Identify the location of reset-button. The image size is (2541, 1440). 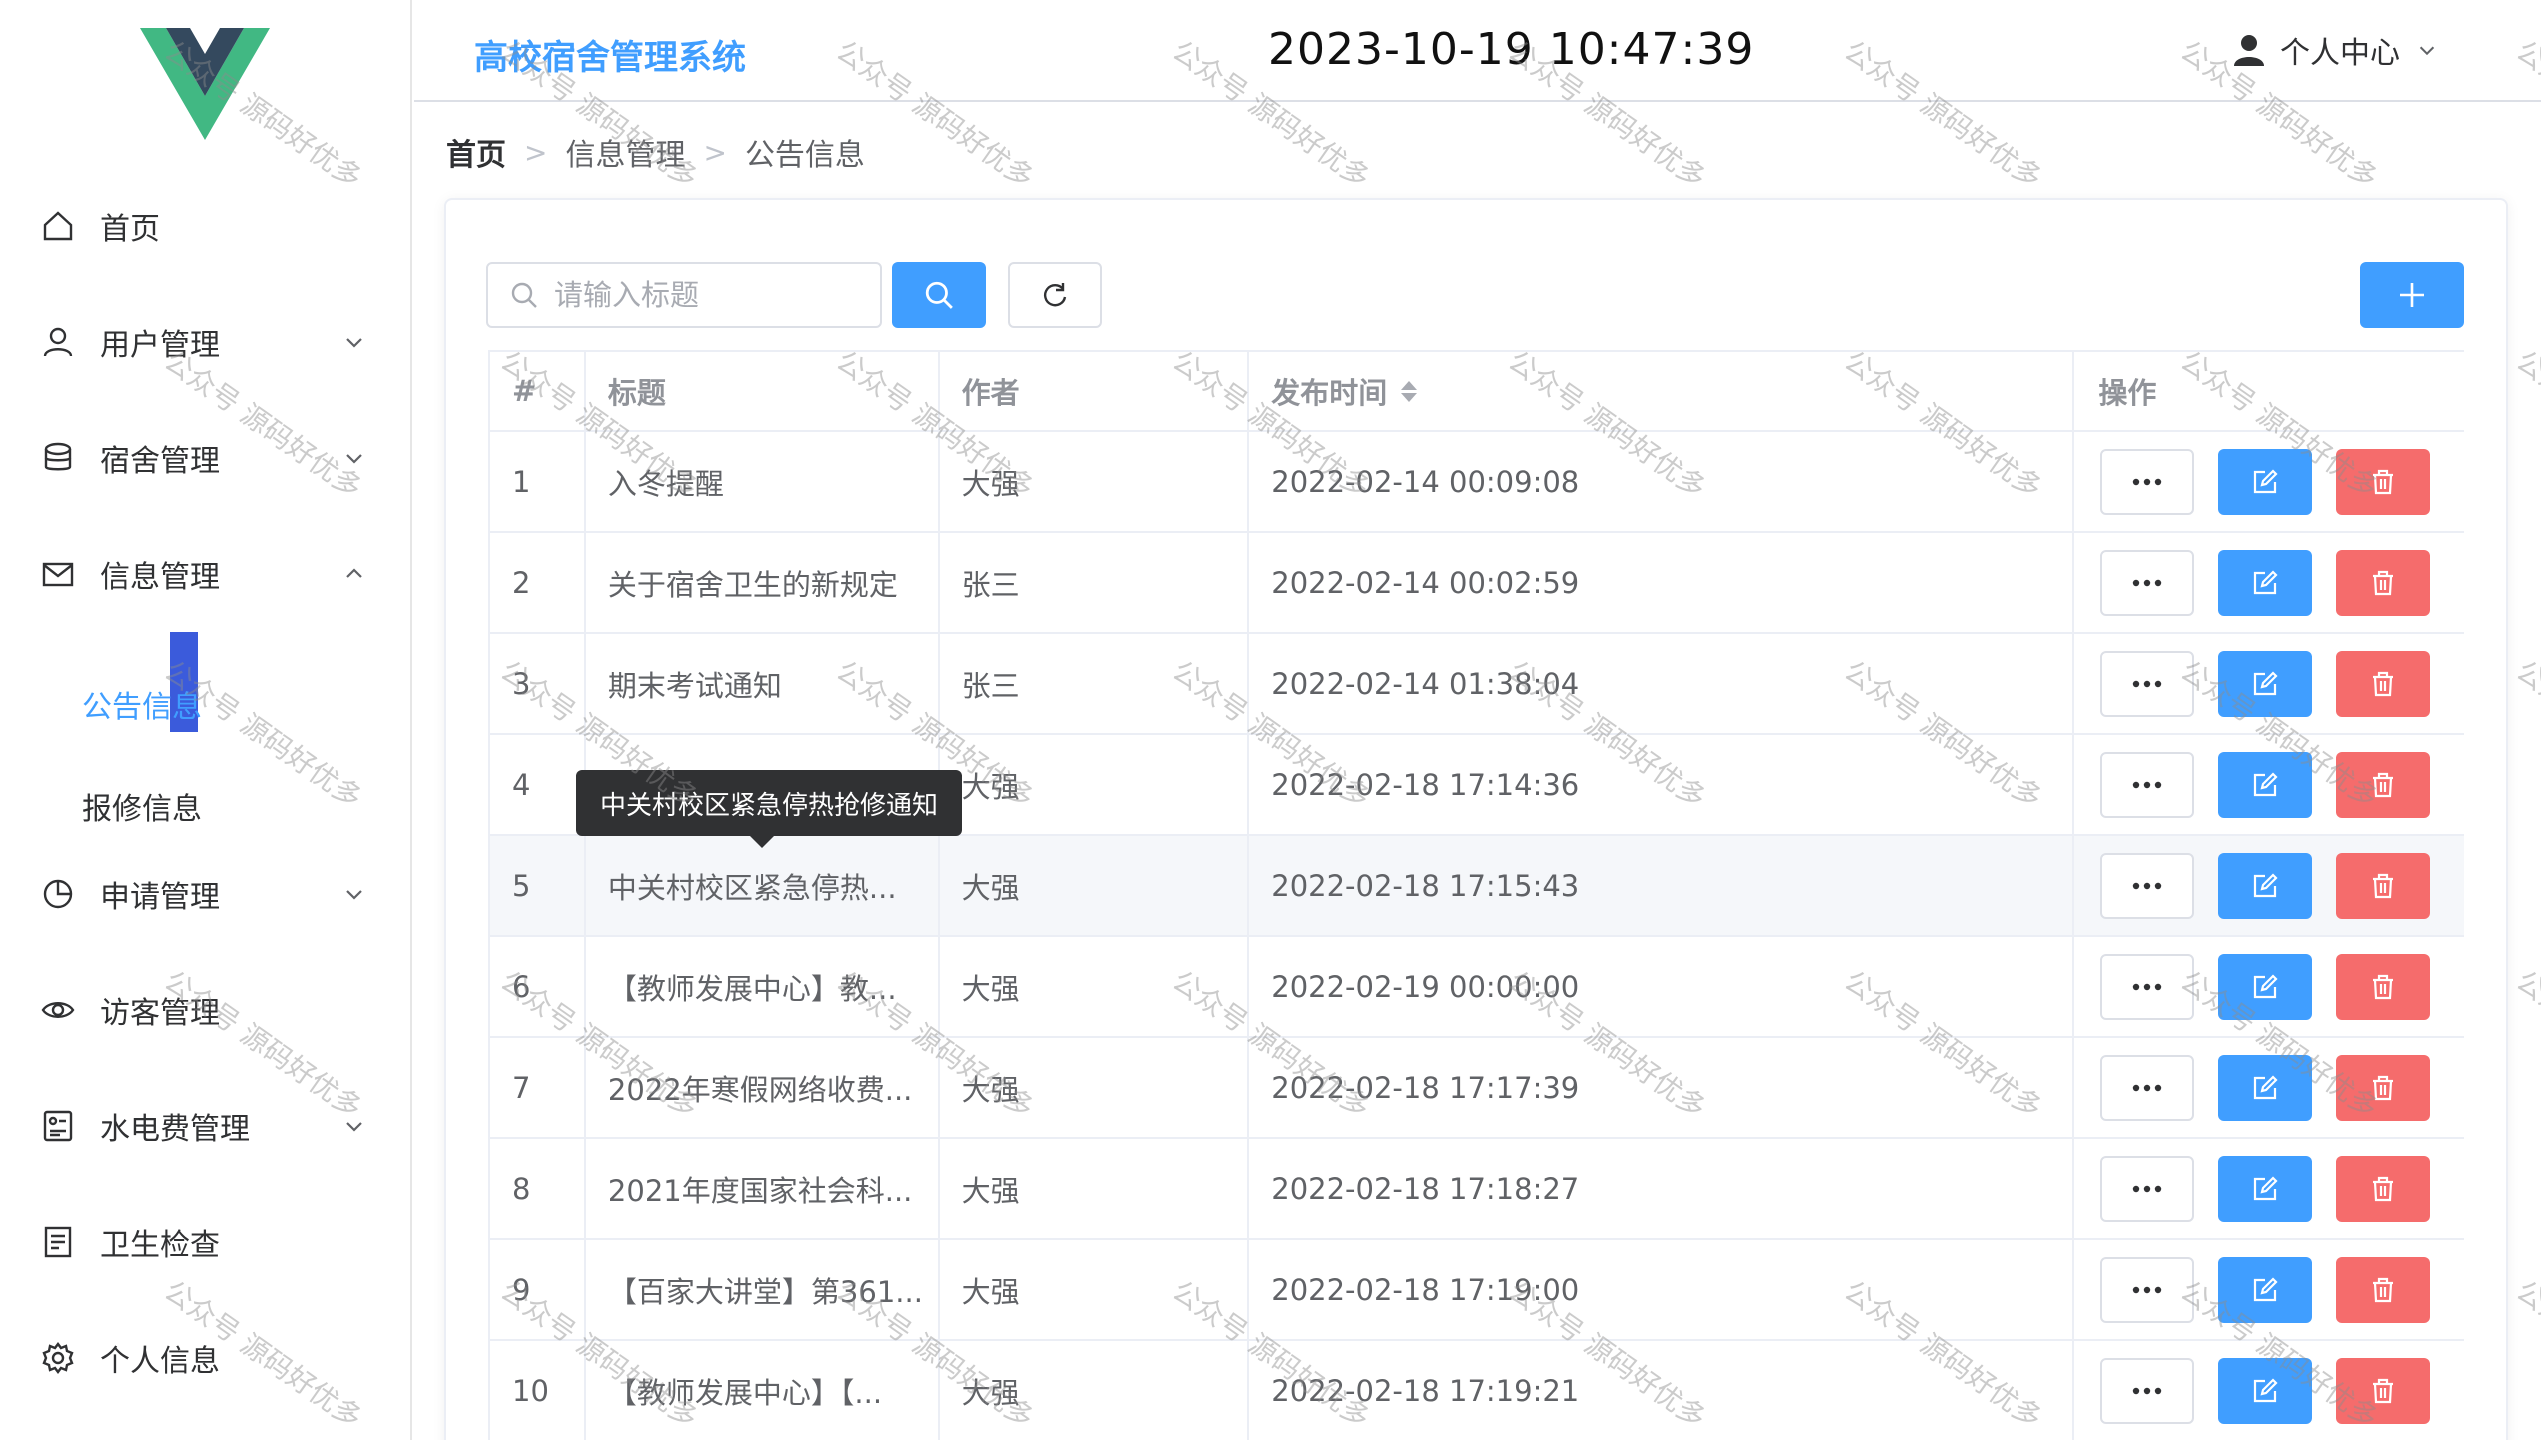
(1055, 295).